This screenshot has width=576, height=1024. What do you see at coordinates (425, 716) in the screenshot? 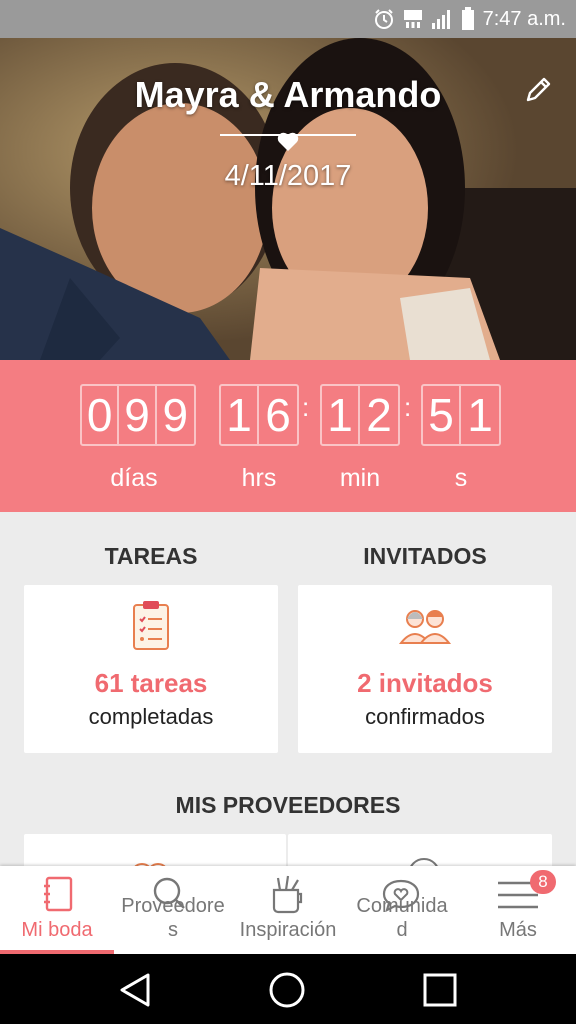
I see `guests-confirmed-label: confirmados` at bounding box center [425, 716].